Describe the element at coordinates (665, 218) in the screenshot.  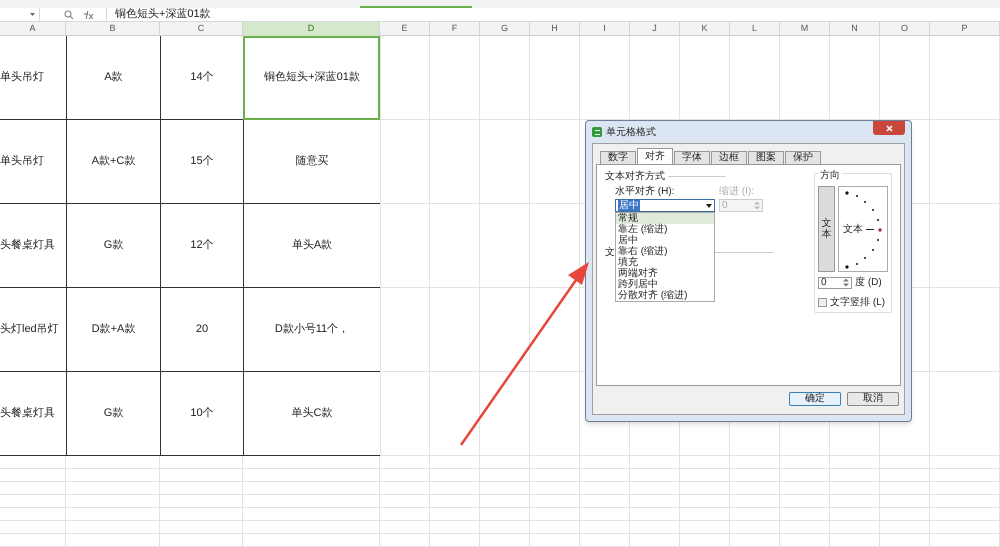
I see `dropdown-option: 常规` at that location.